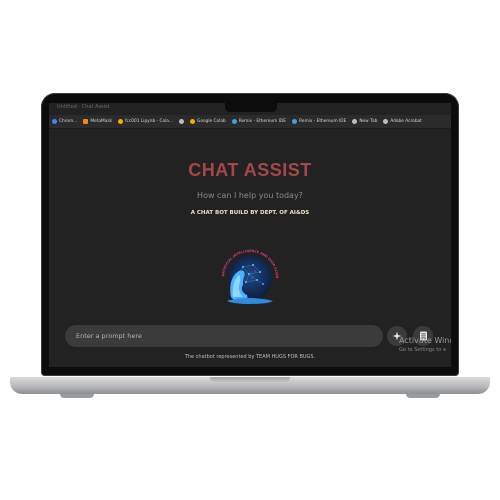  What do you see at coordinates (101, 121) in the screenshot?
I see `bookmark-label: MetaMask` at bounding box center [101, 121].